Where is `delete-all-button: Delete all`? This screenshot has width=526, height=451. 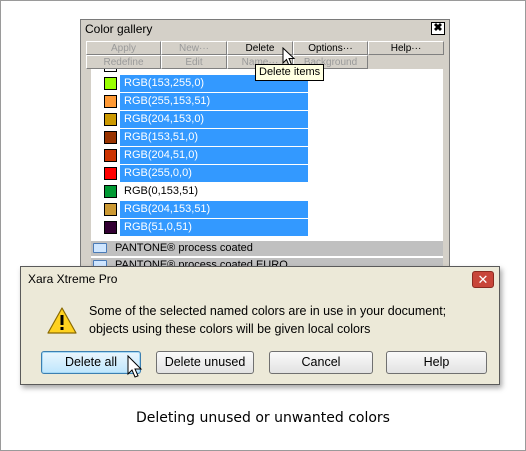
delete-all-button: Delete all is located at coordinates (91, 362).